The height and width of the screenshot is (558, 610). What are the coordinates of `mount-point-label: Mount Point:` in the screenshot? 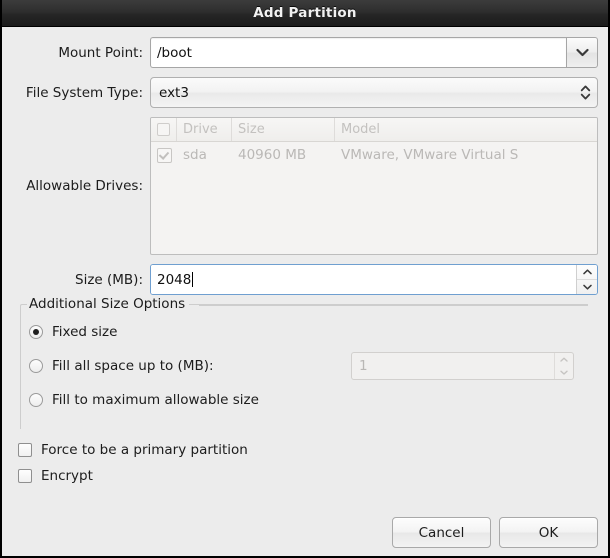 It's located at (100, 52).